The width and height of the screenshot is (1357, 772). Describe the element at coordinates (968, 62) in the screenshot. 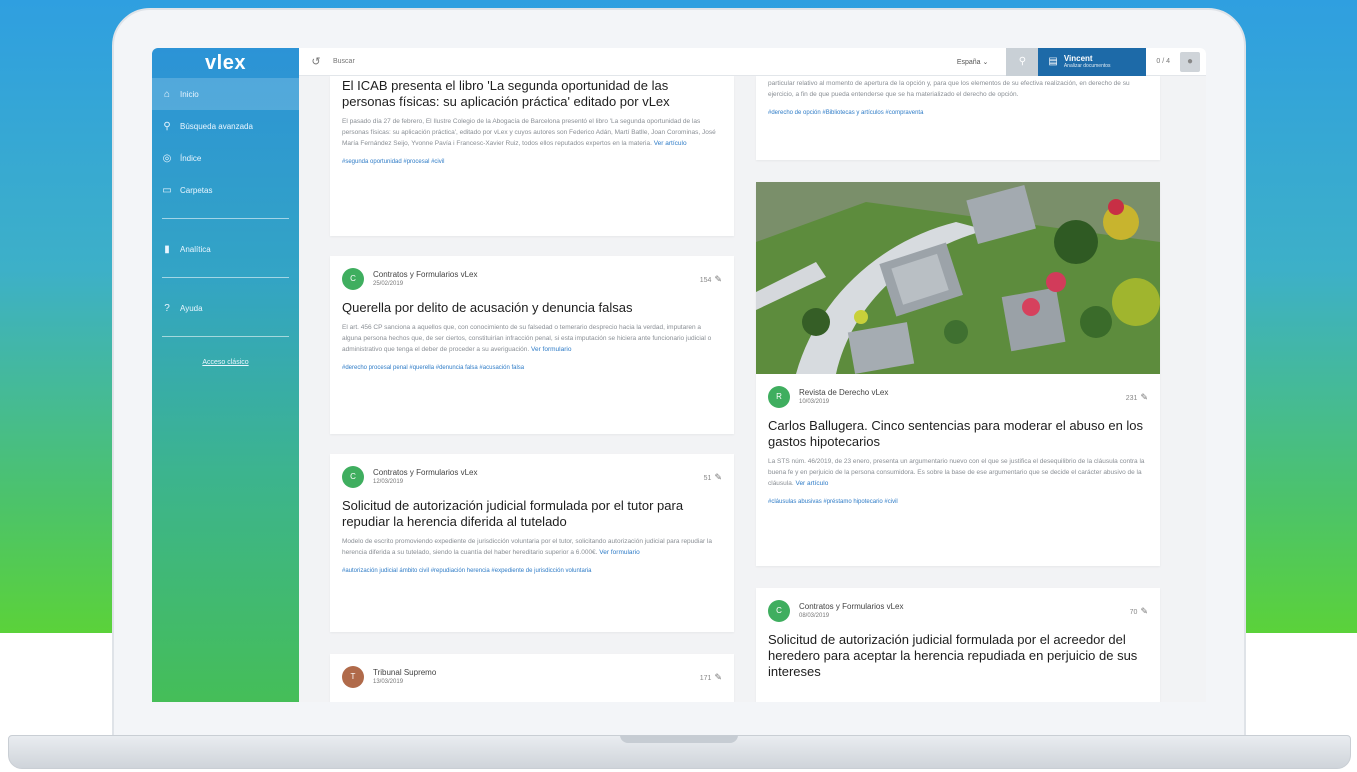

I see `country-label: España` at that location.